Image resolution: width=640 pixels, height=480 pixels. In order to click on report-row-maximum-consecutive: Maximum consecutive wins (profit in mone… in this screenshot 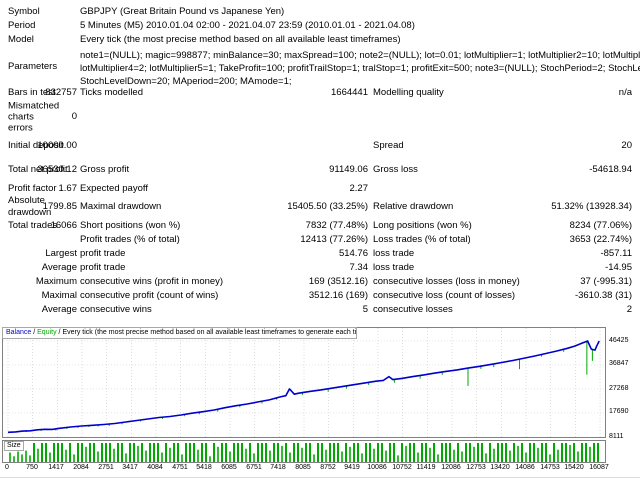, I will do `click(320, 282)`.